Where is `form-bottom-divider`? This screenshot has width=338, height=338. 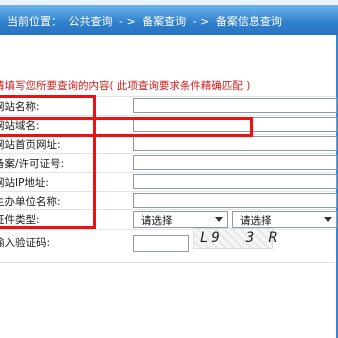
form-bottom-divider is located at coordinates (168, 262).